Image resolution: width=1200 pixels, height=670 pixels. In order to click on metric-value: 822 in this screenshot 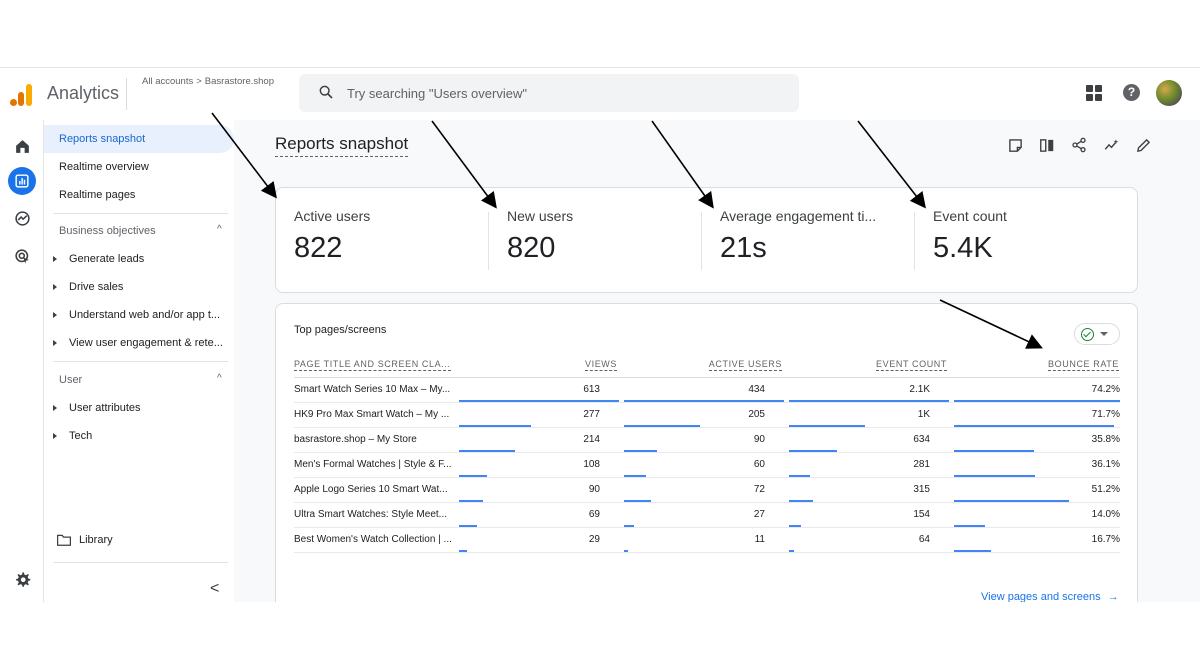, I will do `click(318, 248)`.